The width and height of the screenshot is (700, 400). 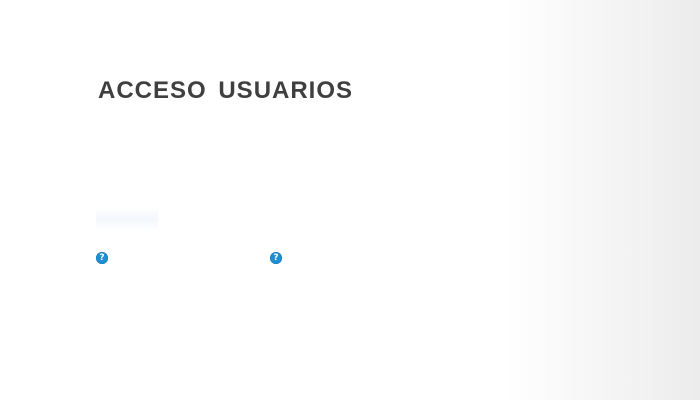 I want to click on username-help-icon: ?, so click(x=102, y=258).